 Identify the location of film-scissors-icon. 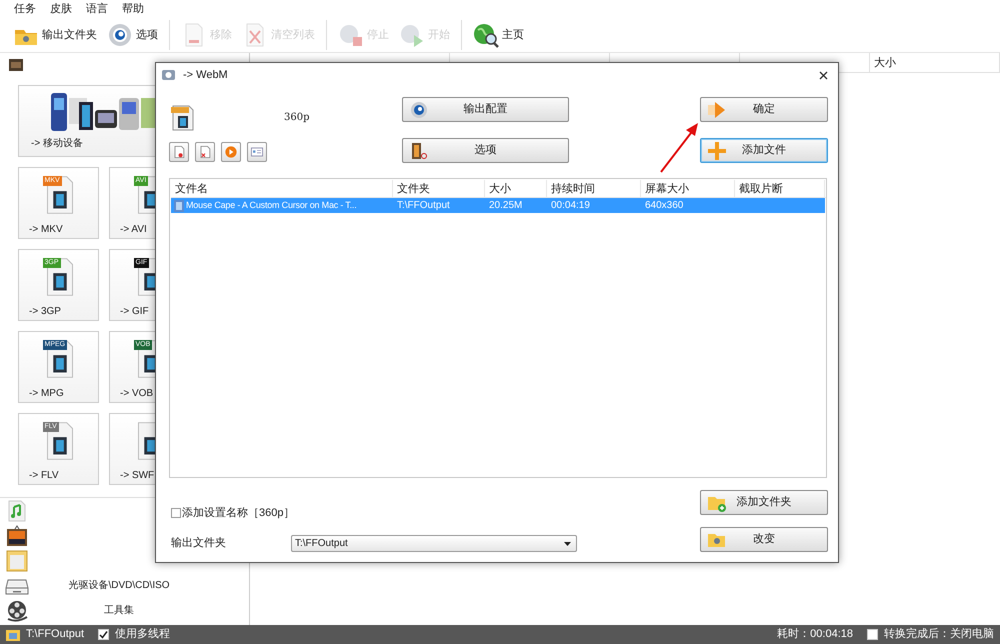
(419, 150).